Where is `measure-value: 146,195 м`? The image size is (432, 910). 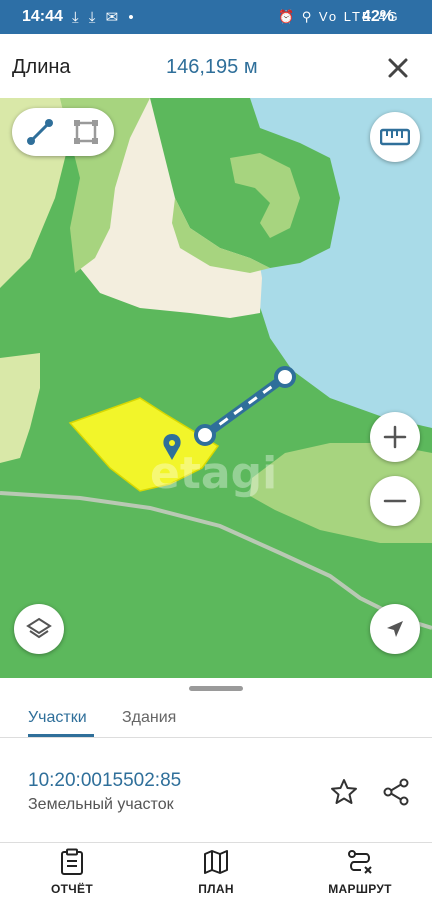
measure-value: 146,195 м is located at coordinates (212, 67).